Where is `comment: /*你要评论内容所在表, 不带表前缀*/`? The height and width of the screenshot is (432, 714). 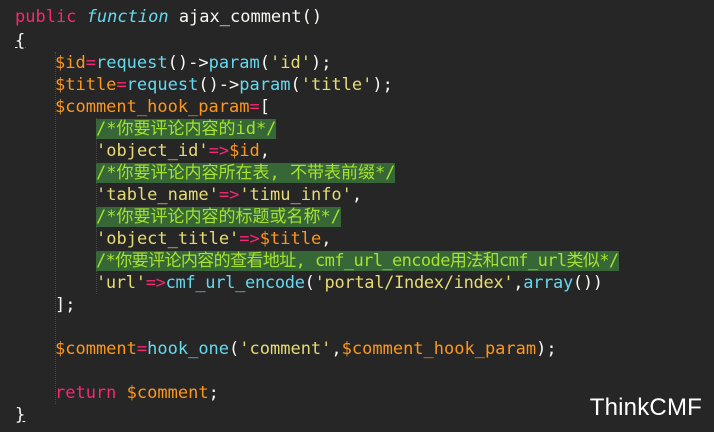 comment: /*你要评论内容所在表, 不带表前缀*/ is located at coordinates (246, 173).